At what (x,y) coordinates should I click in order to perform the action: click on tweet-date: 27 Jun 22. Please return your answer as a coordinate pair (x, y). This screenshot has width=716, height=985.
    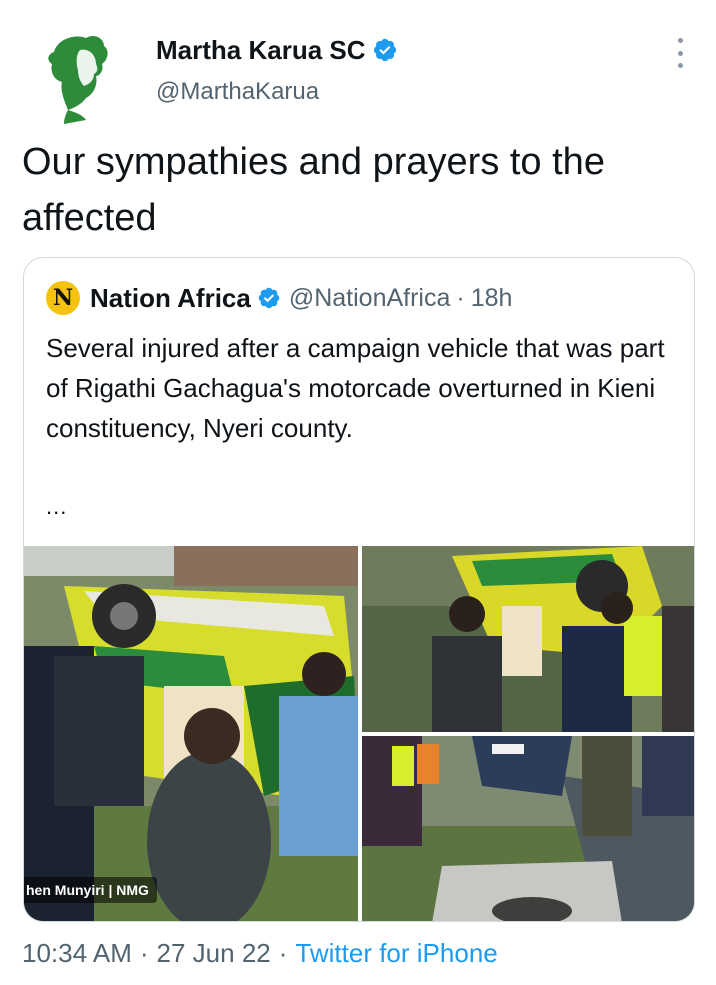
    Looking at the image, I should click on (214, 953).